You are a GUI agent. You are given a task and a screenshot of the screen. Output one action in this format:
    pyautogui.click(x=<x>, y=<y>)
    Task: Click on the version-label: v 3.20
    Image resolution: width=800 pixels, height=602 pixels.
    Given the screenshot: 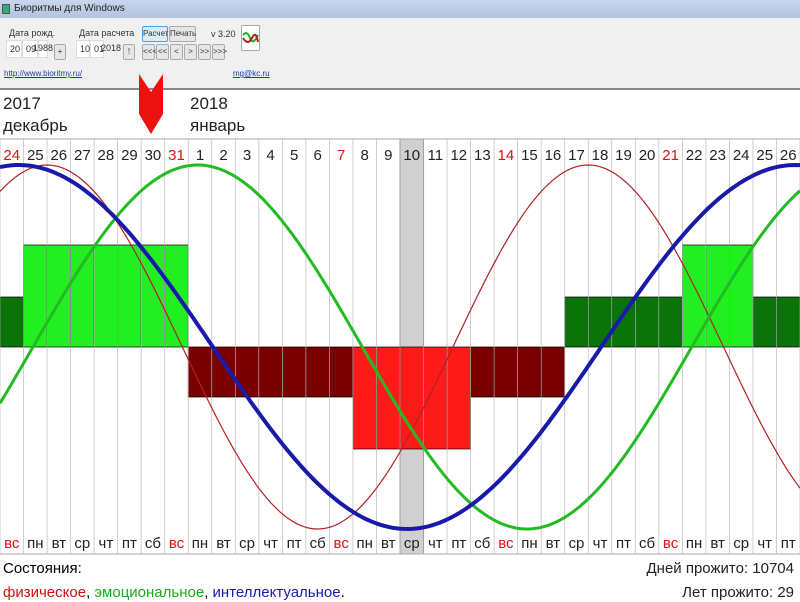 What is the action you would take?
    pyautogui.click(x=223, y=34)
    